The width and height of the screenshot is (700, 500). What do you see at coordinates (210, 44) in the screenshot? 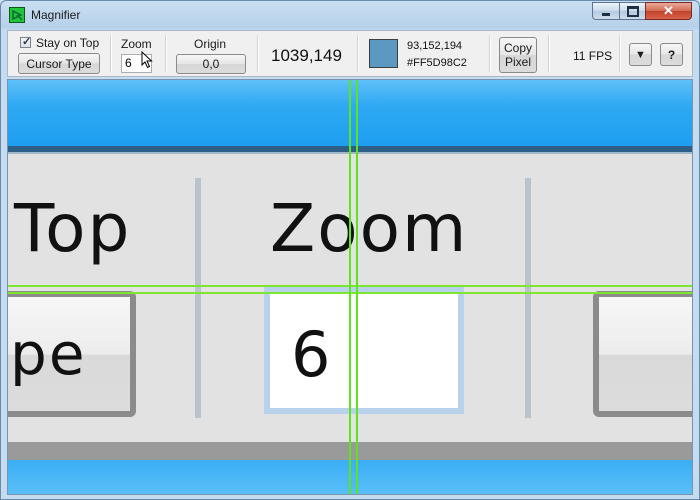
I see `origin-label: Origin` at bounding box center [210, 44].